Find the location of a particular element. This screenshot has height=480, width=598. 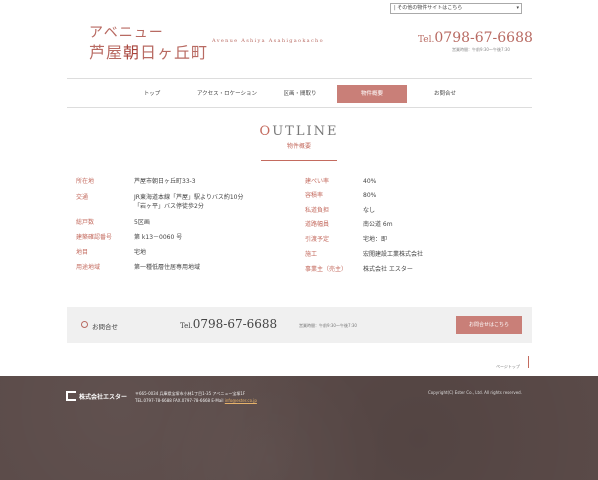

logo-line2: 芦屋朝日ヶ丘町 is located at coordinates (148, 51).